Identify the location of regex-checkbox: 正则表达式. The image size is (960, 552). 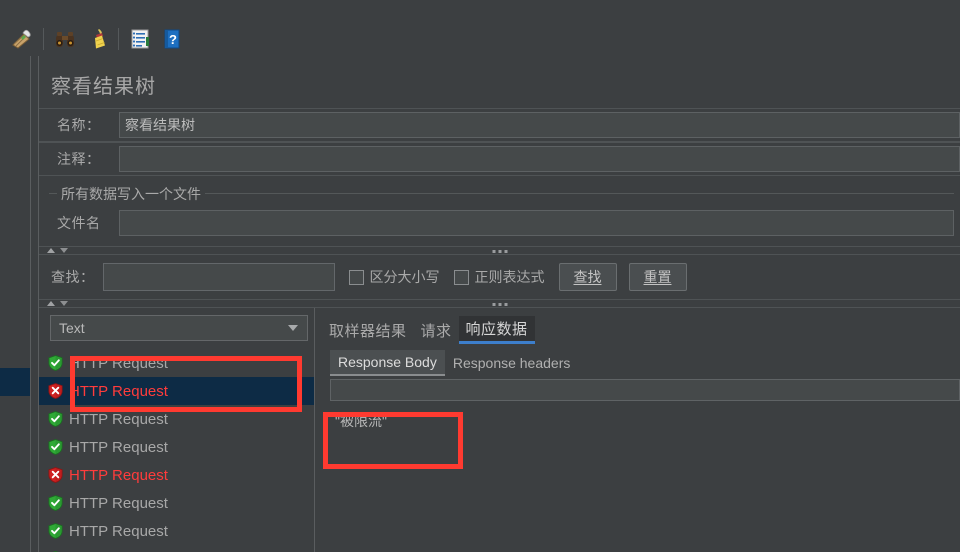
(499, 277).